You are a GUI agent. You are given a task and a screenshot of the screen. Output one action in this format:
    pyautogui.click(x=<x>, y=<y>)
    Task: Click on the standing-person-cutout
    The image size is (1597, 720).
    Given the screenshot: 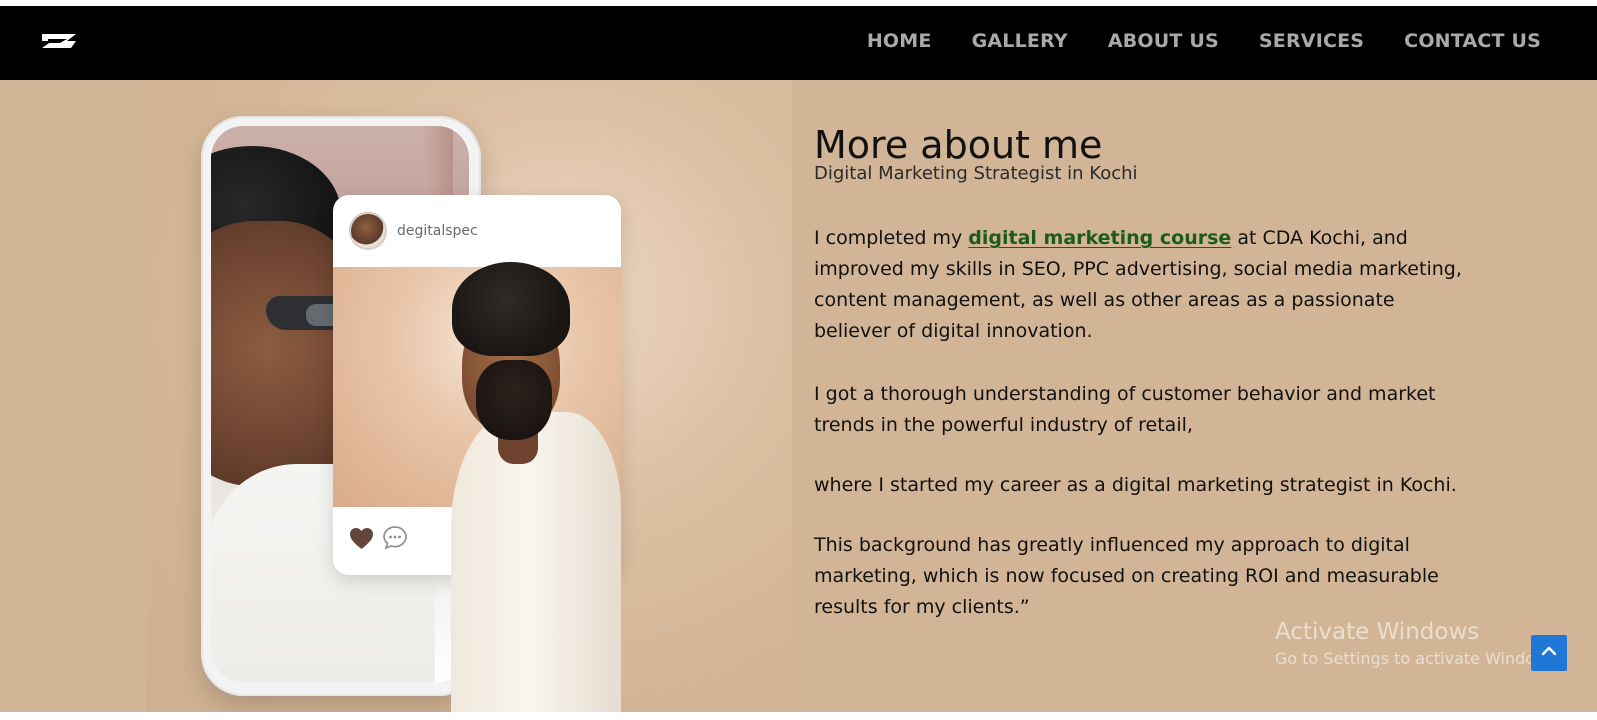 What is the action you would take?
    pyautogui.click(x=561, y=487)
    